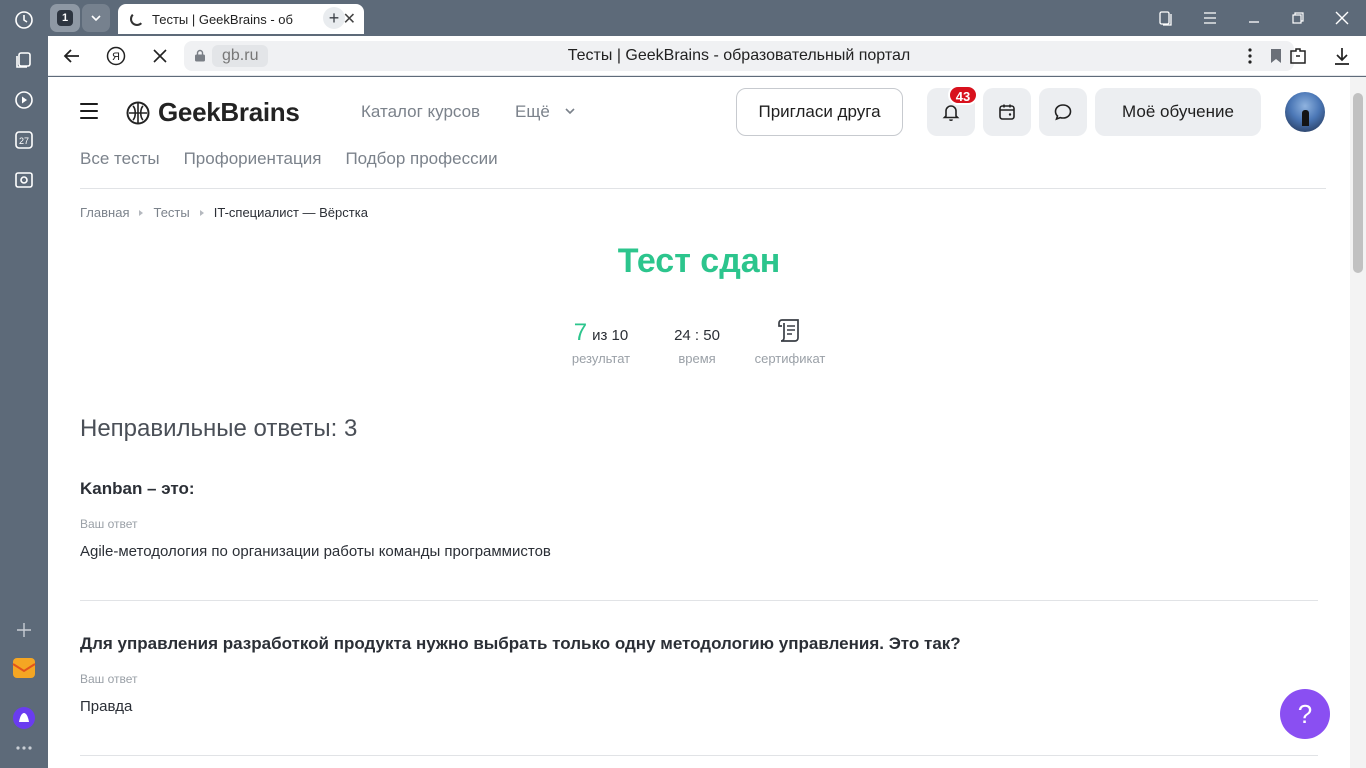 The image size is (1366, 768). I want to click on minimize-icon, so click(1254, 18).